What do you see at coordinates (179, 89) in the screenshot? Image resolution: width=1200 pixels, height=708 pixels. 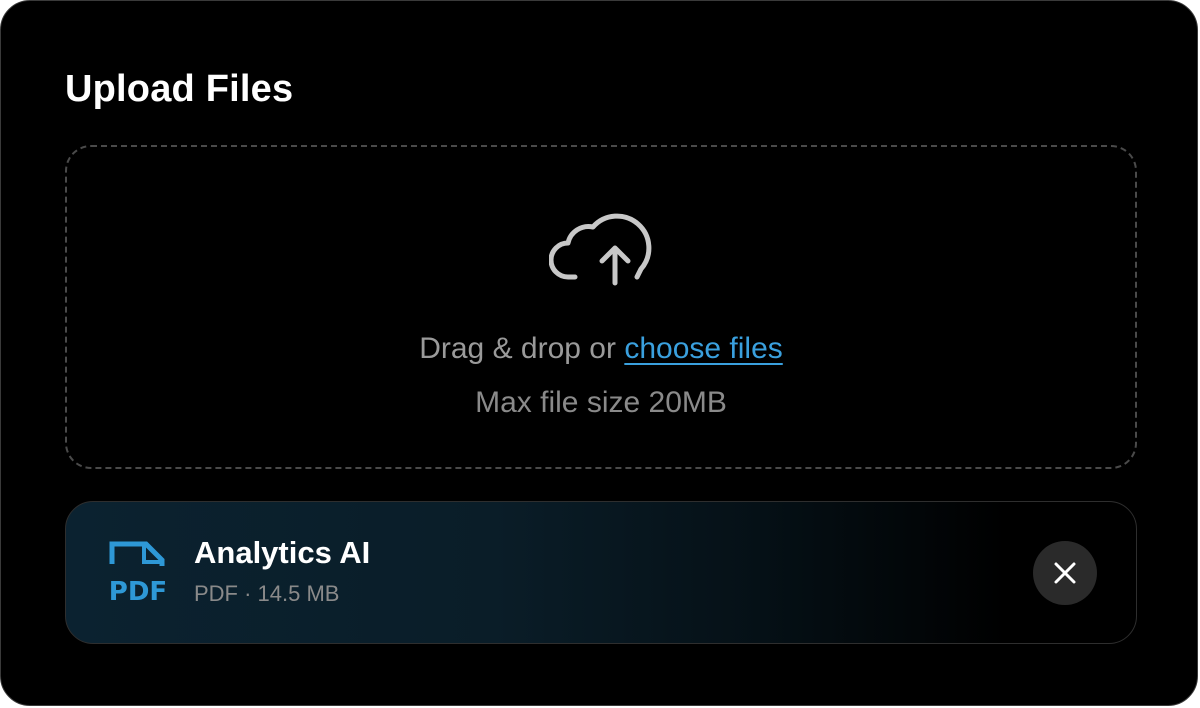 I see `page-title: Upload Files` at bounding box center [179, 89].